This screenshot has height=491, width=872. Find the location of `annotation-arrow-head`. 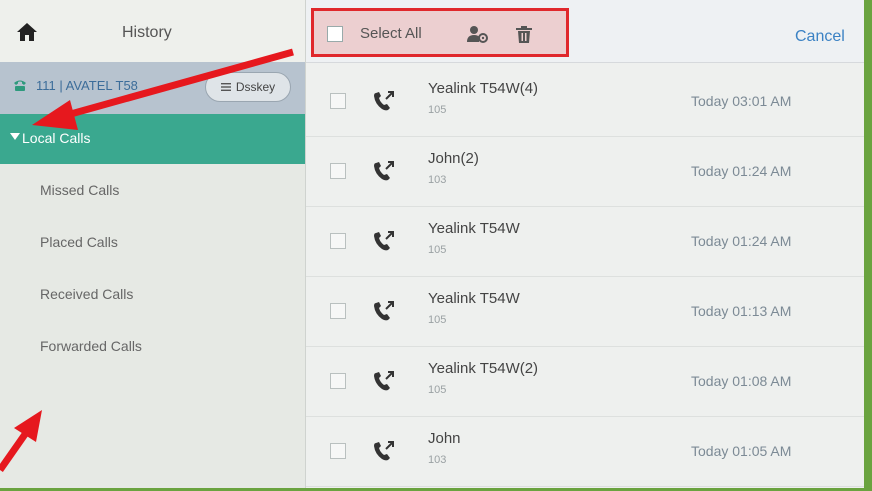

annotation-arrow-head is located at coordinates (55, 115).